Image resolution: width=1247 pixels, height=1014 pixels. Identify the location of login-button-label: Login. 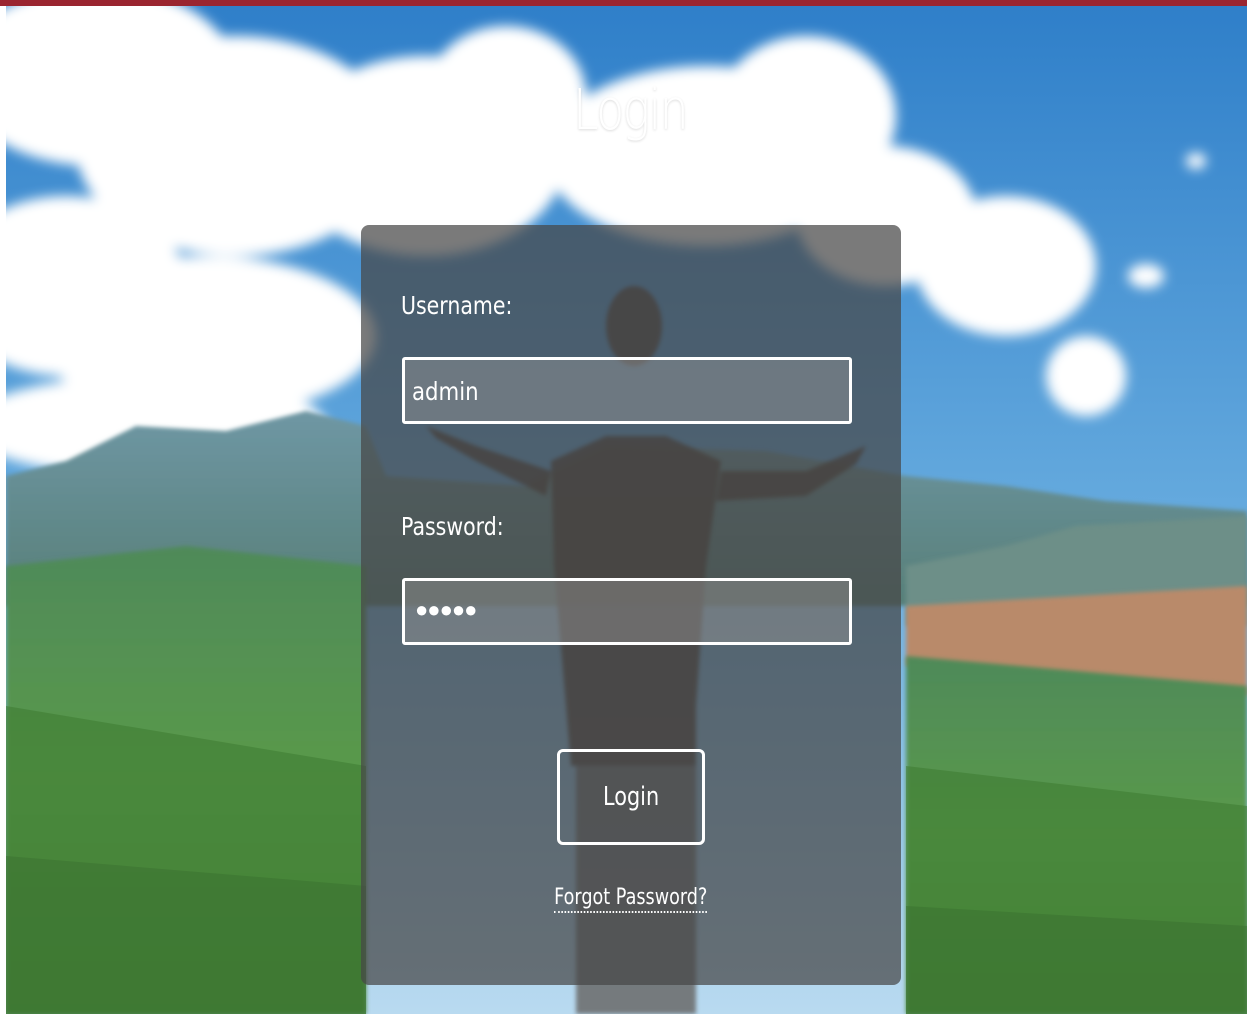
(631, 797).